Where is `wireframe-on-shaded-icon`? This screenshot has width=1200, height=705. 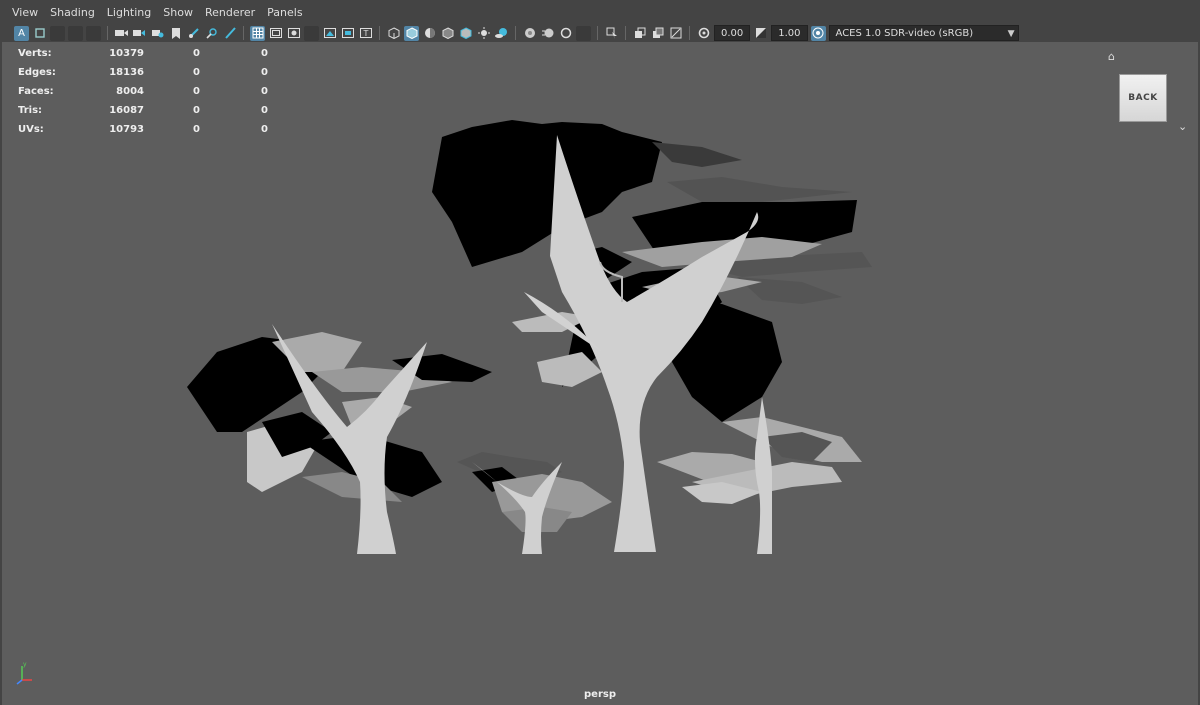
wireframe-on-shaded-icon is located at coordinates (447, 33).